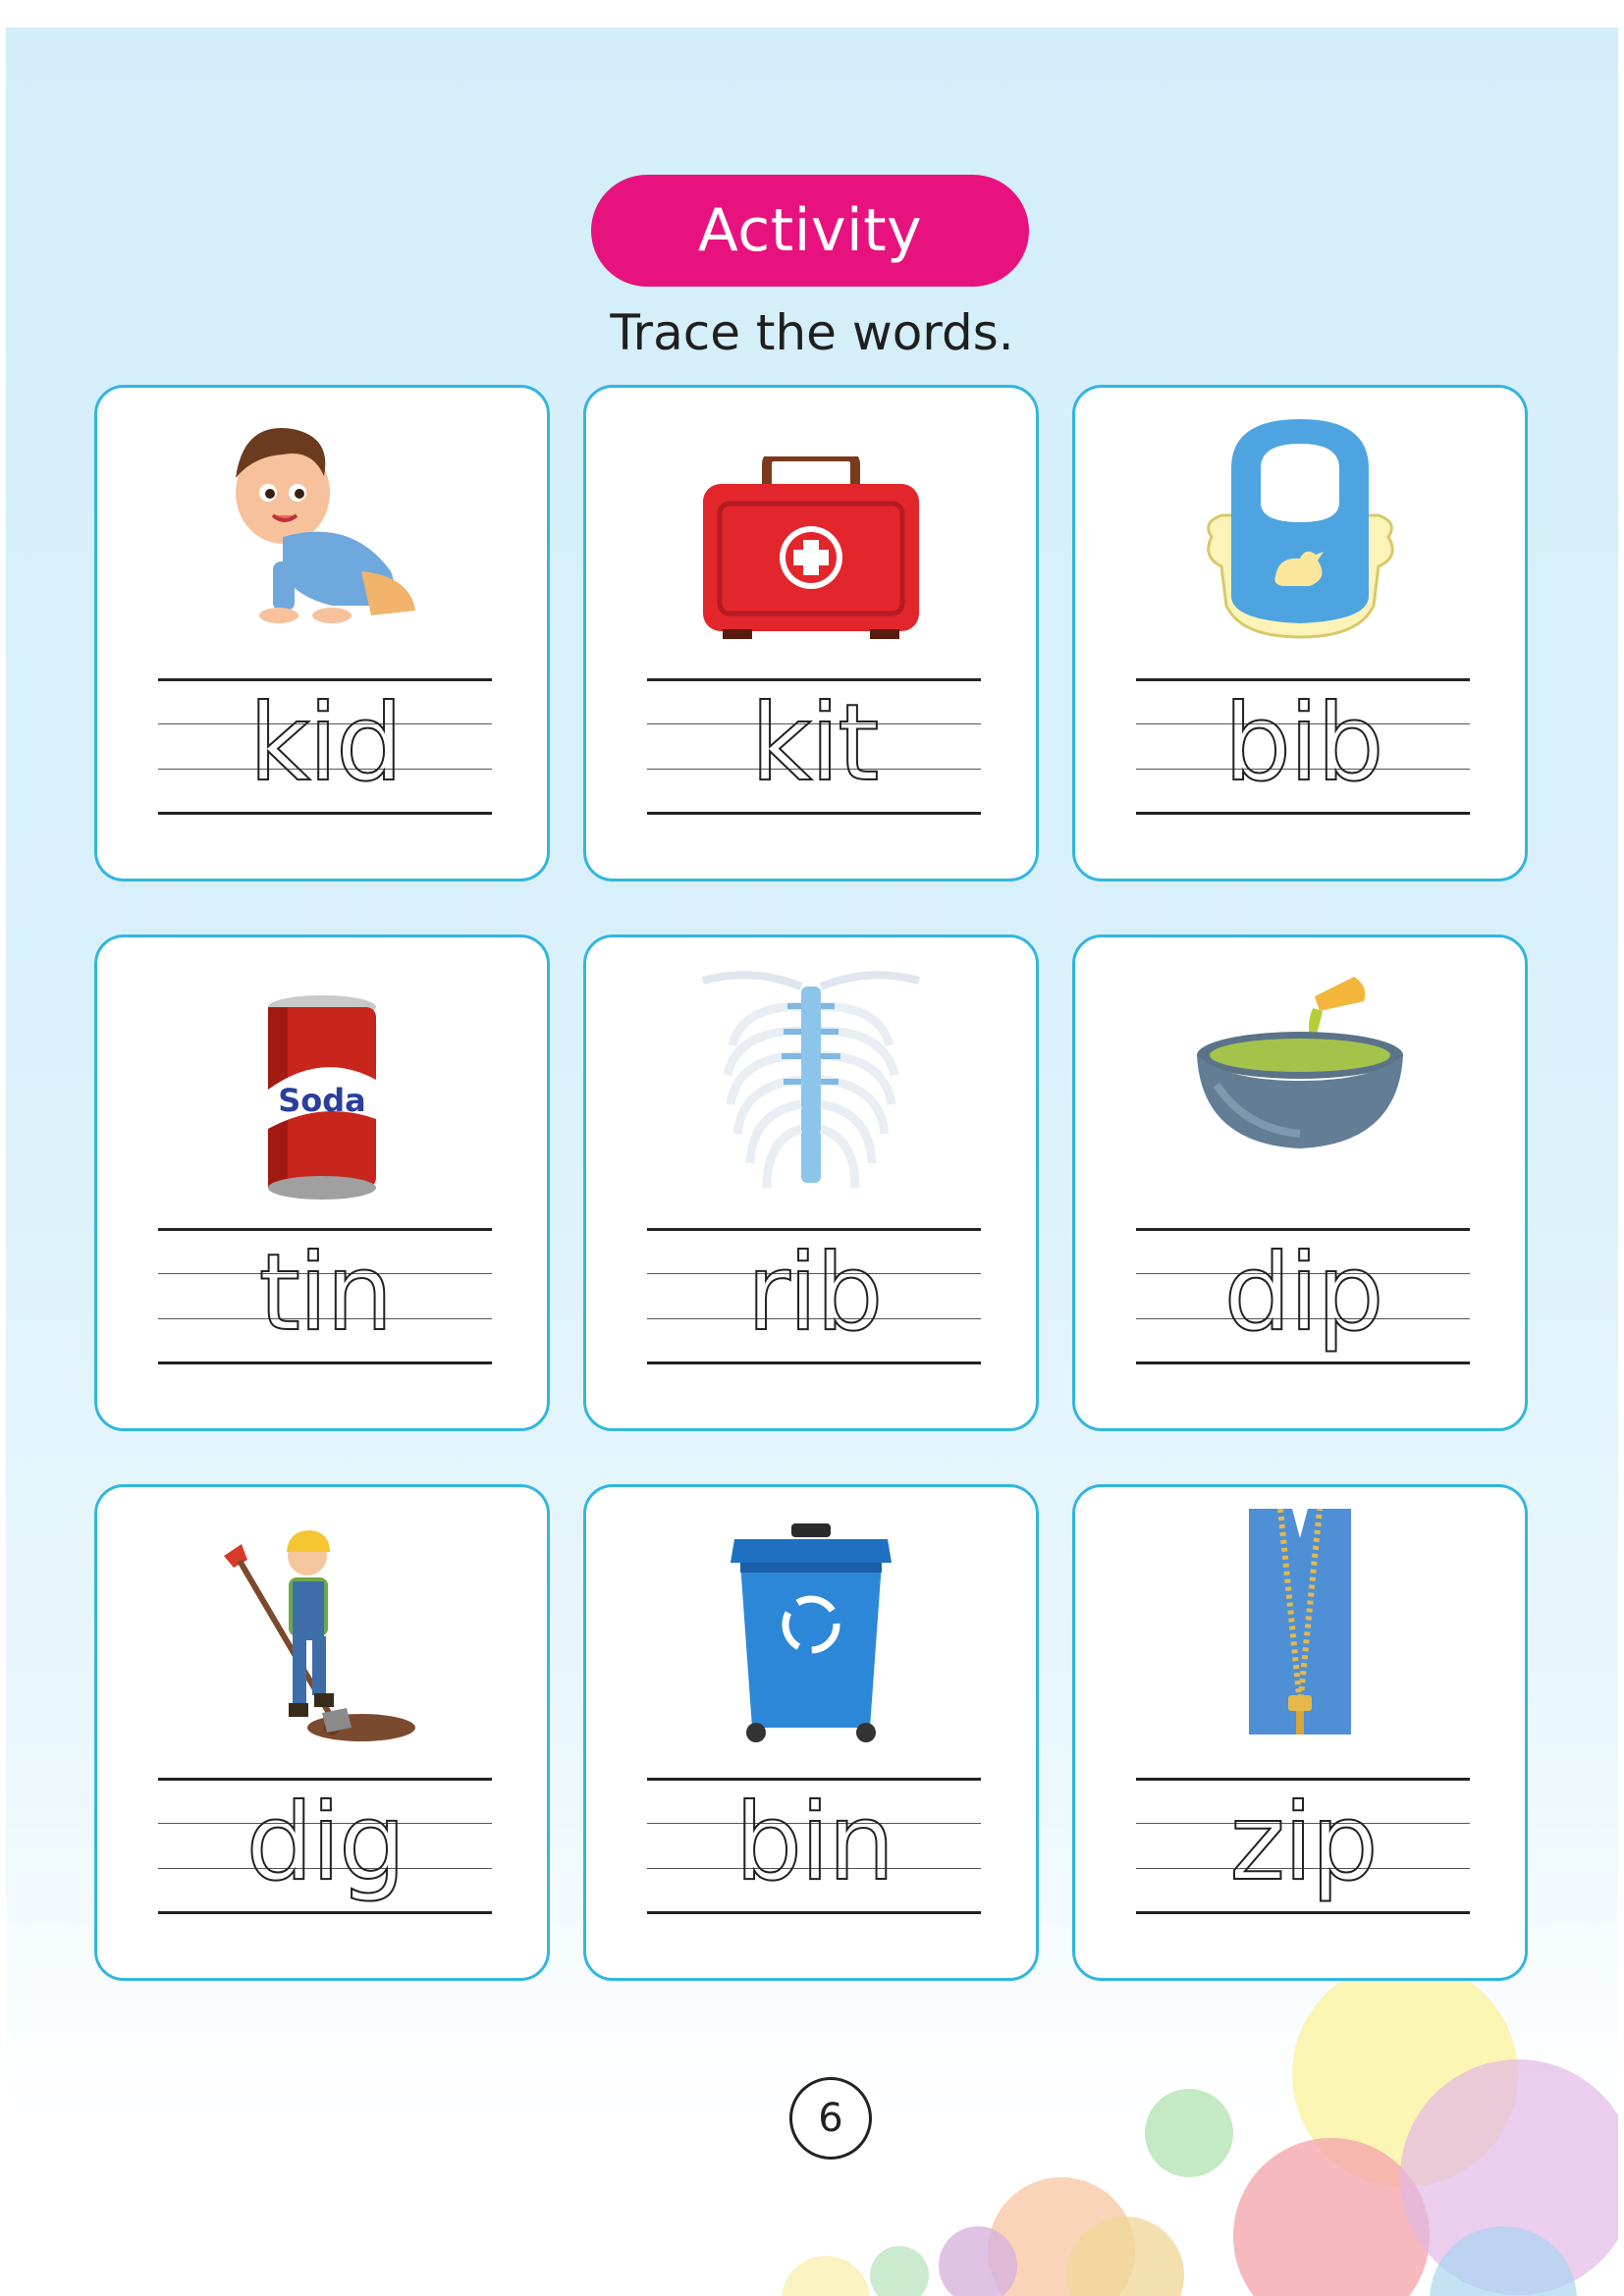  What do you see at coordinates (811, 547) in the screenshot?
I see `first-aid-kit-icon` at bounding box center [811, 547].